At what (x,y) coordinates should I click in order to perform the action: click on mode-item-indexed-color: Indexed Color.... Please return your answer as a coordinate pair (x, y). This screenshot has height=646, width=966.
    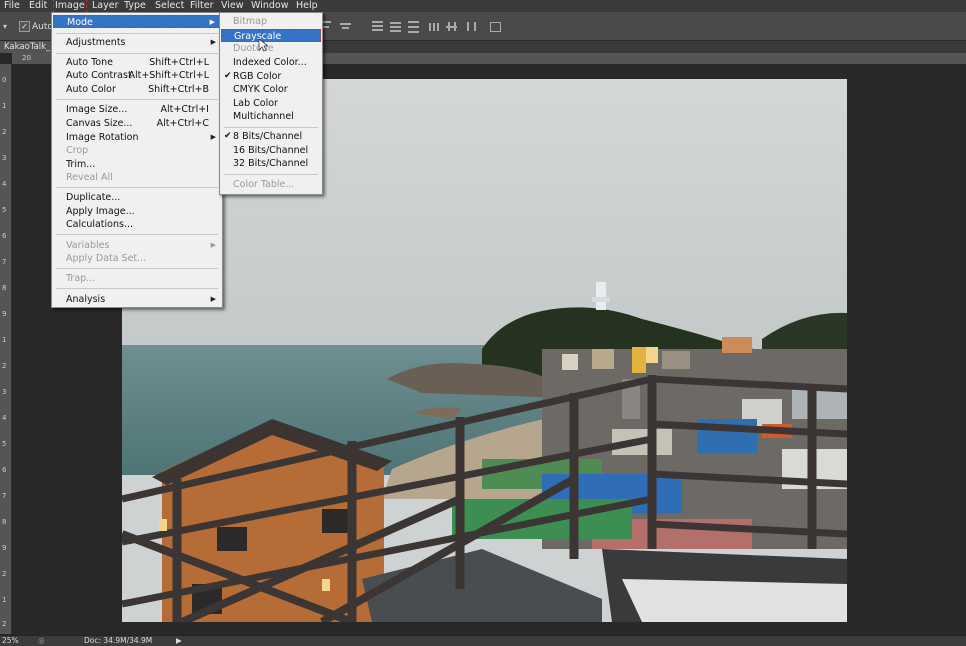
    Looking at the image, I should click on (271, 62).